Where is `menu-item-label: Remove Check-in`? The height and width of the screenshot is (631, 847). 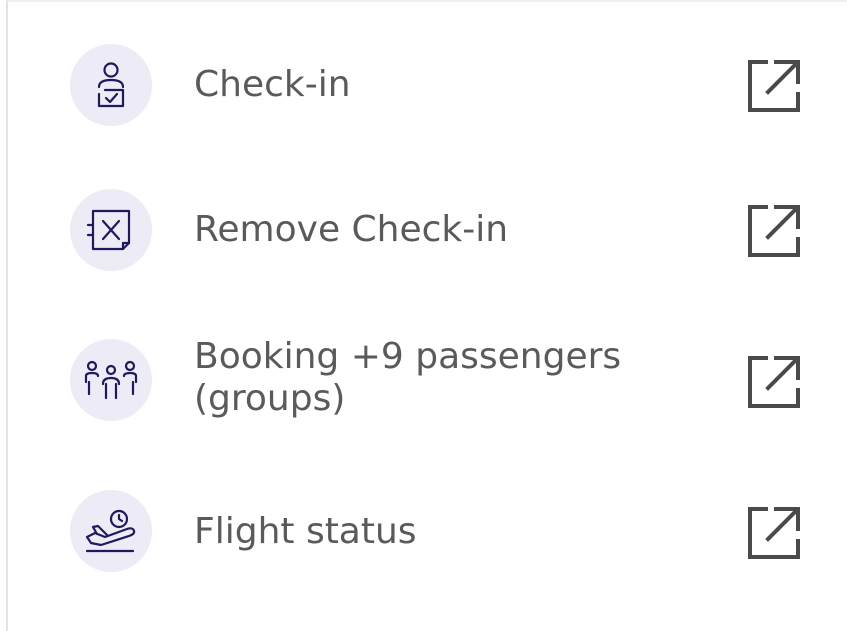 menu-item-label: Remove Check-in is located at coordinates (351, 229).